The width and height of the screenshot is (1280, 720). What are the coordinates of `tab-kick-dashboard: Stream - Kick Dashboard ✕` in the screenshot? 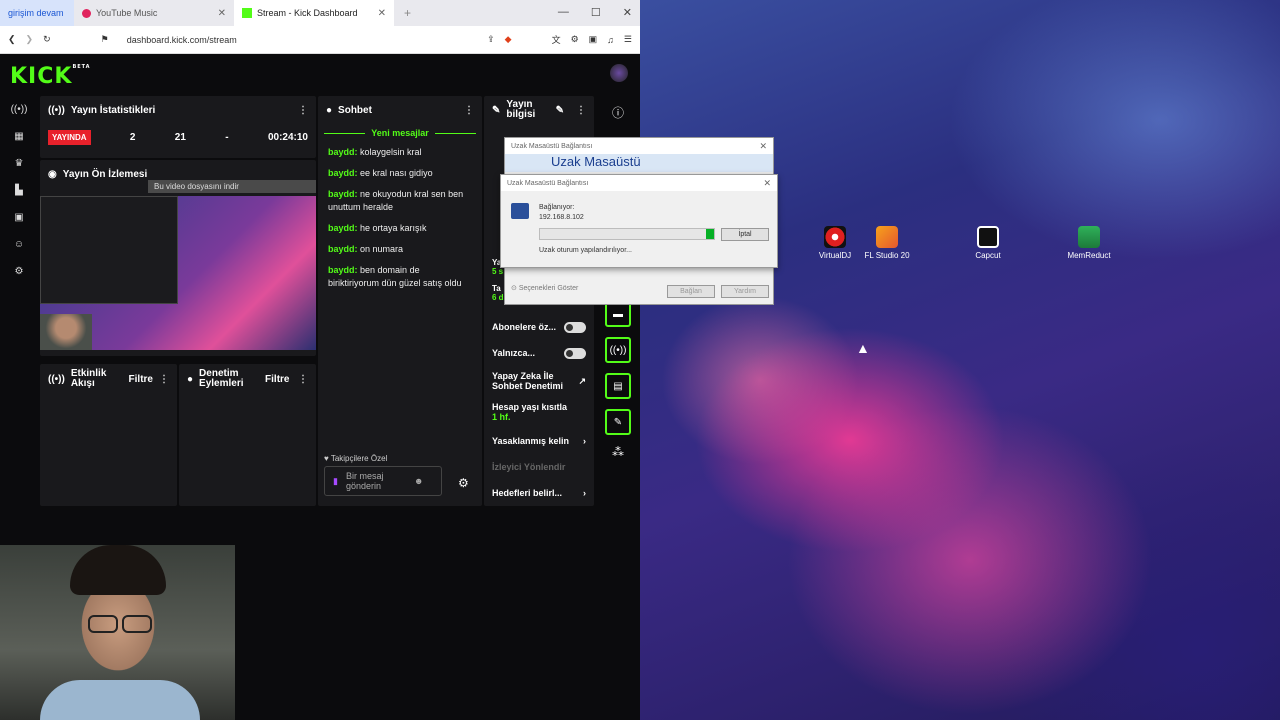 It's located at (314, 13).